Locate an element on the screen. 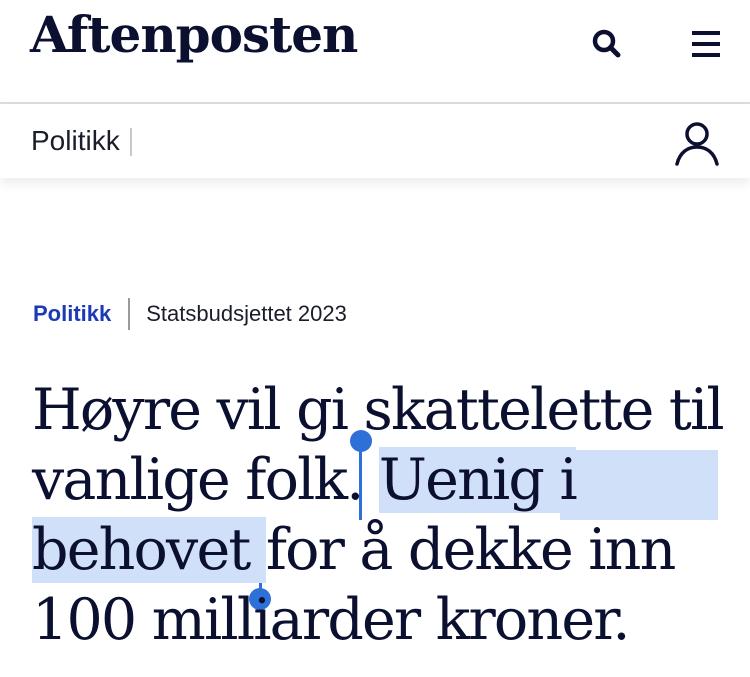  section-bar-divider is located at coordinates (131, 142).